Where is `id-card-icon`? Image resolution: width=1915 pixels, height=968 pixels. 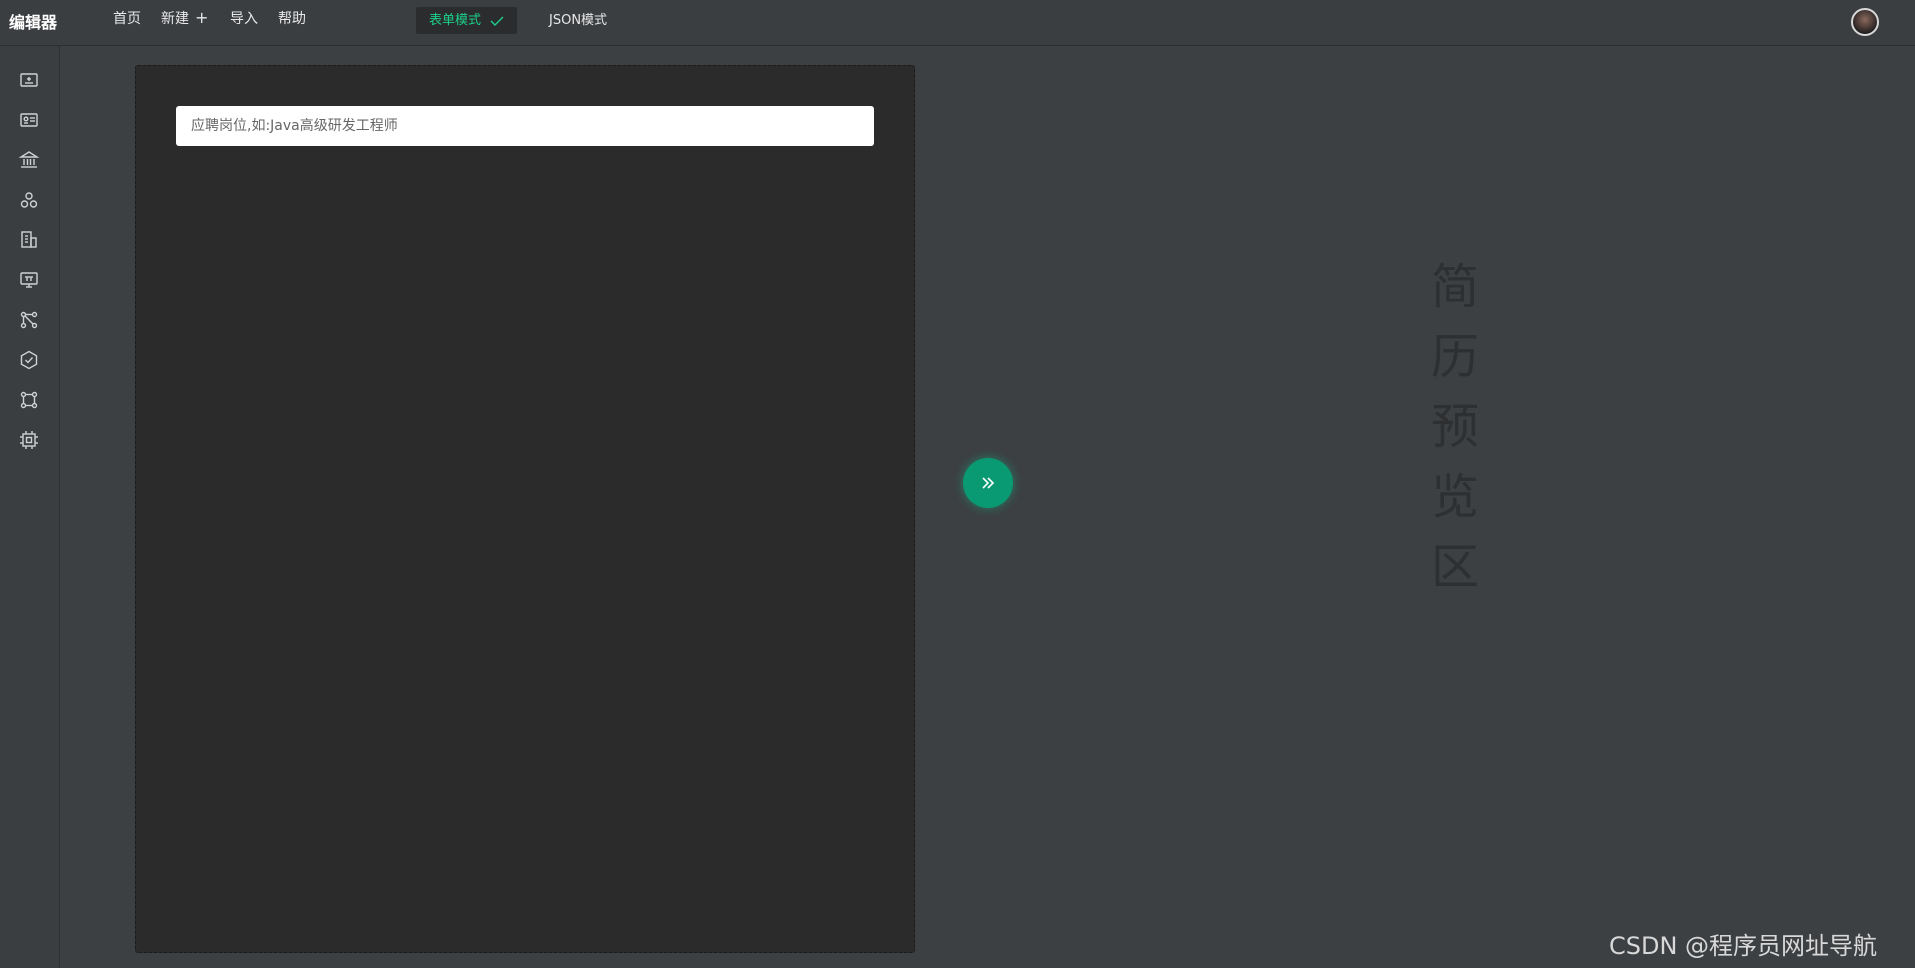 id-card-icon is located at coordinates (29, 120).